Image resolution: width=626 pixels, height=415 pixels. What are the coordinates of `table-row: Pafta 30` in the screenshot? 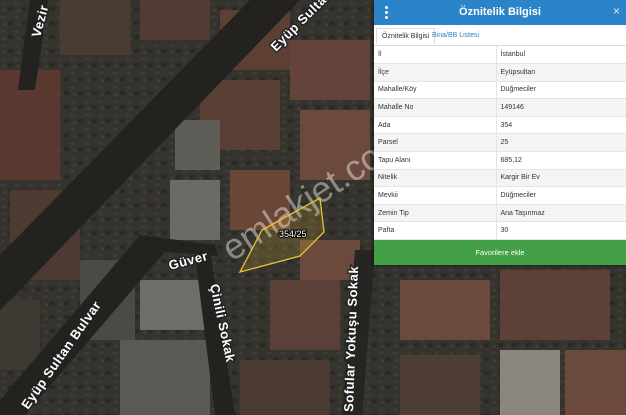 It's located at (500, 231).